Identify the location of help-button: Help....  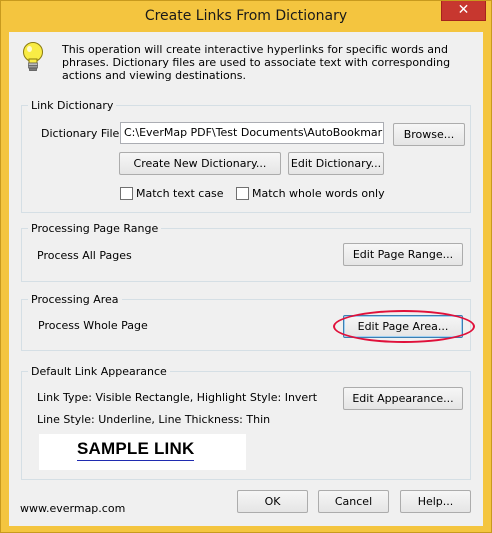
(435, 501).